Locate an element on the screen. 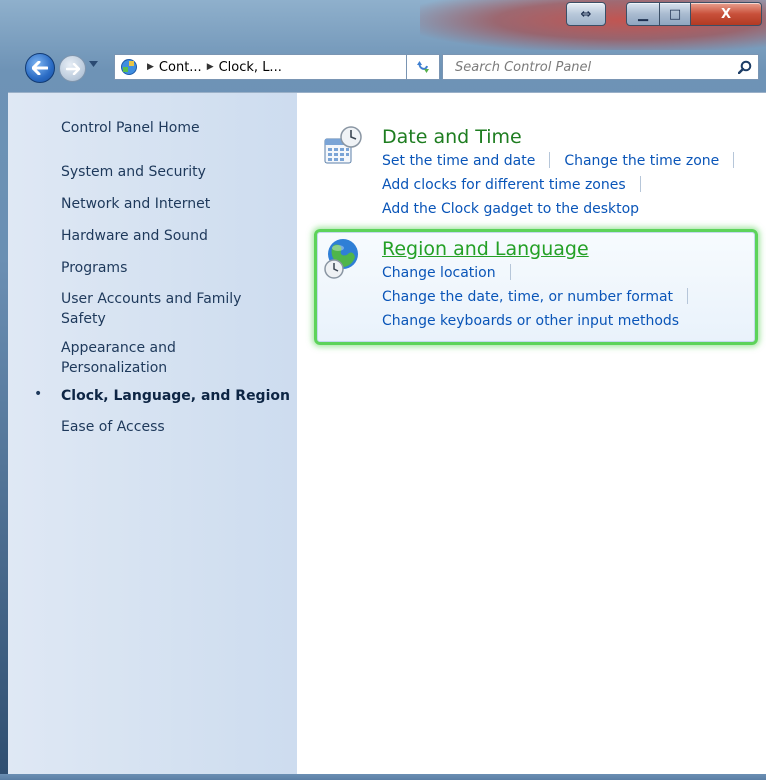 The height and width of the screenshot is (780, 766). maximize-button: □ is located at coordinates (675, 14).